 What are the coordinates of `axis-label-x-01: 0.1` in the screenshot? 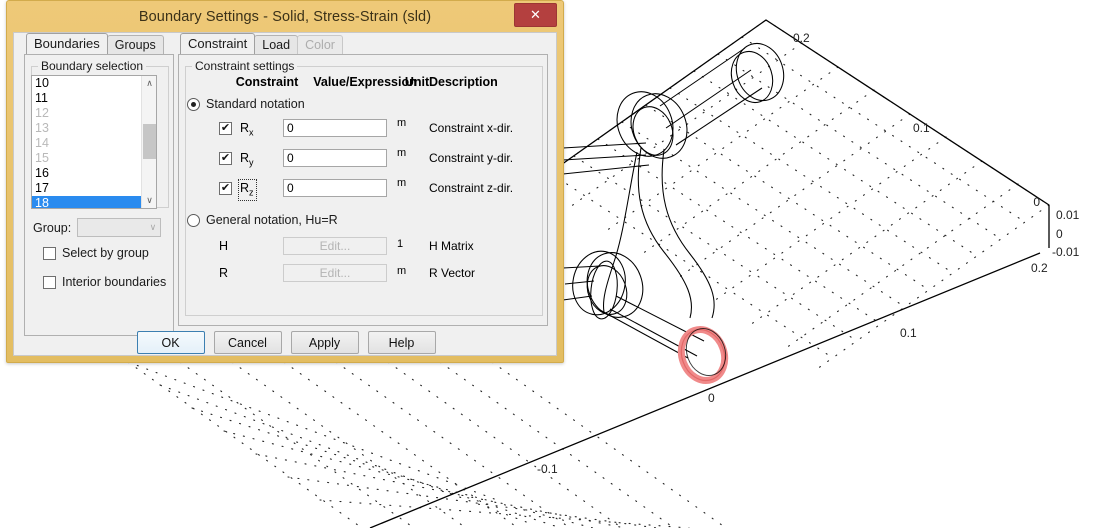 It's located at (908, 333).